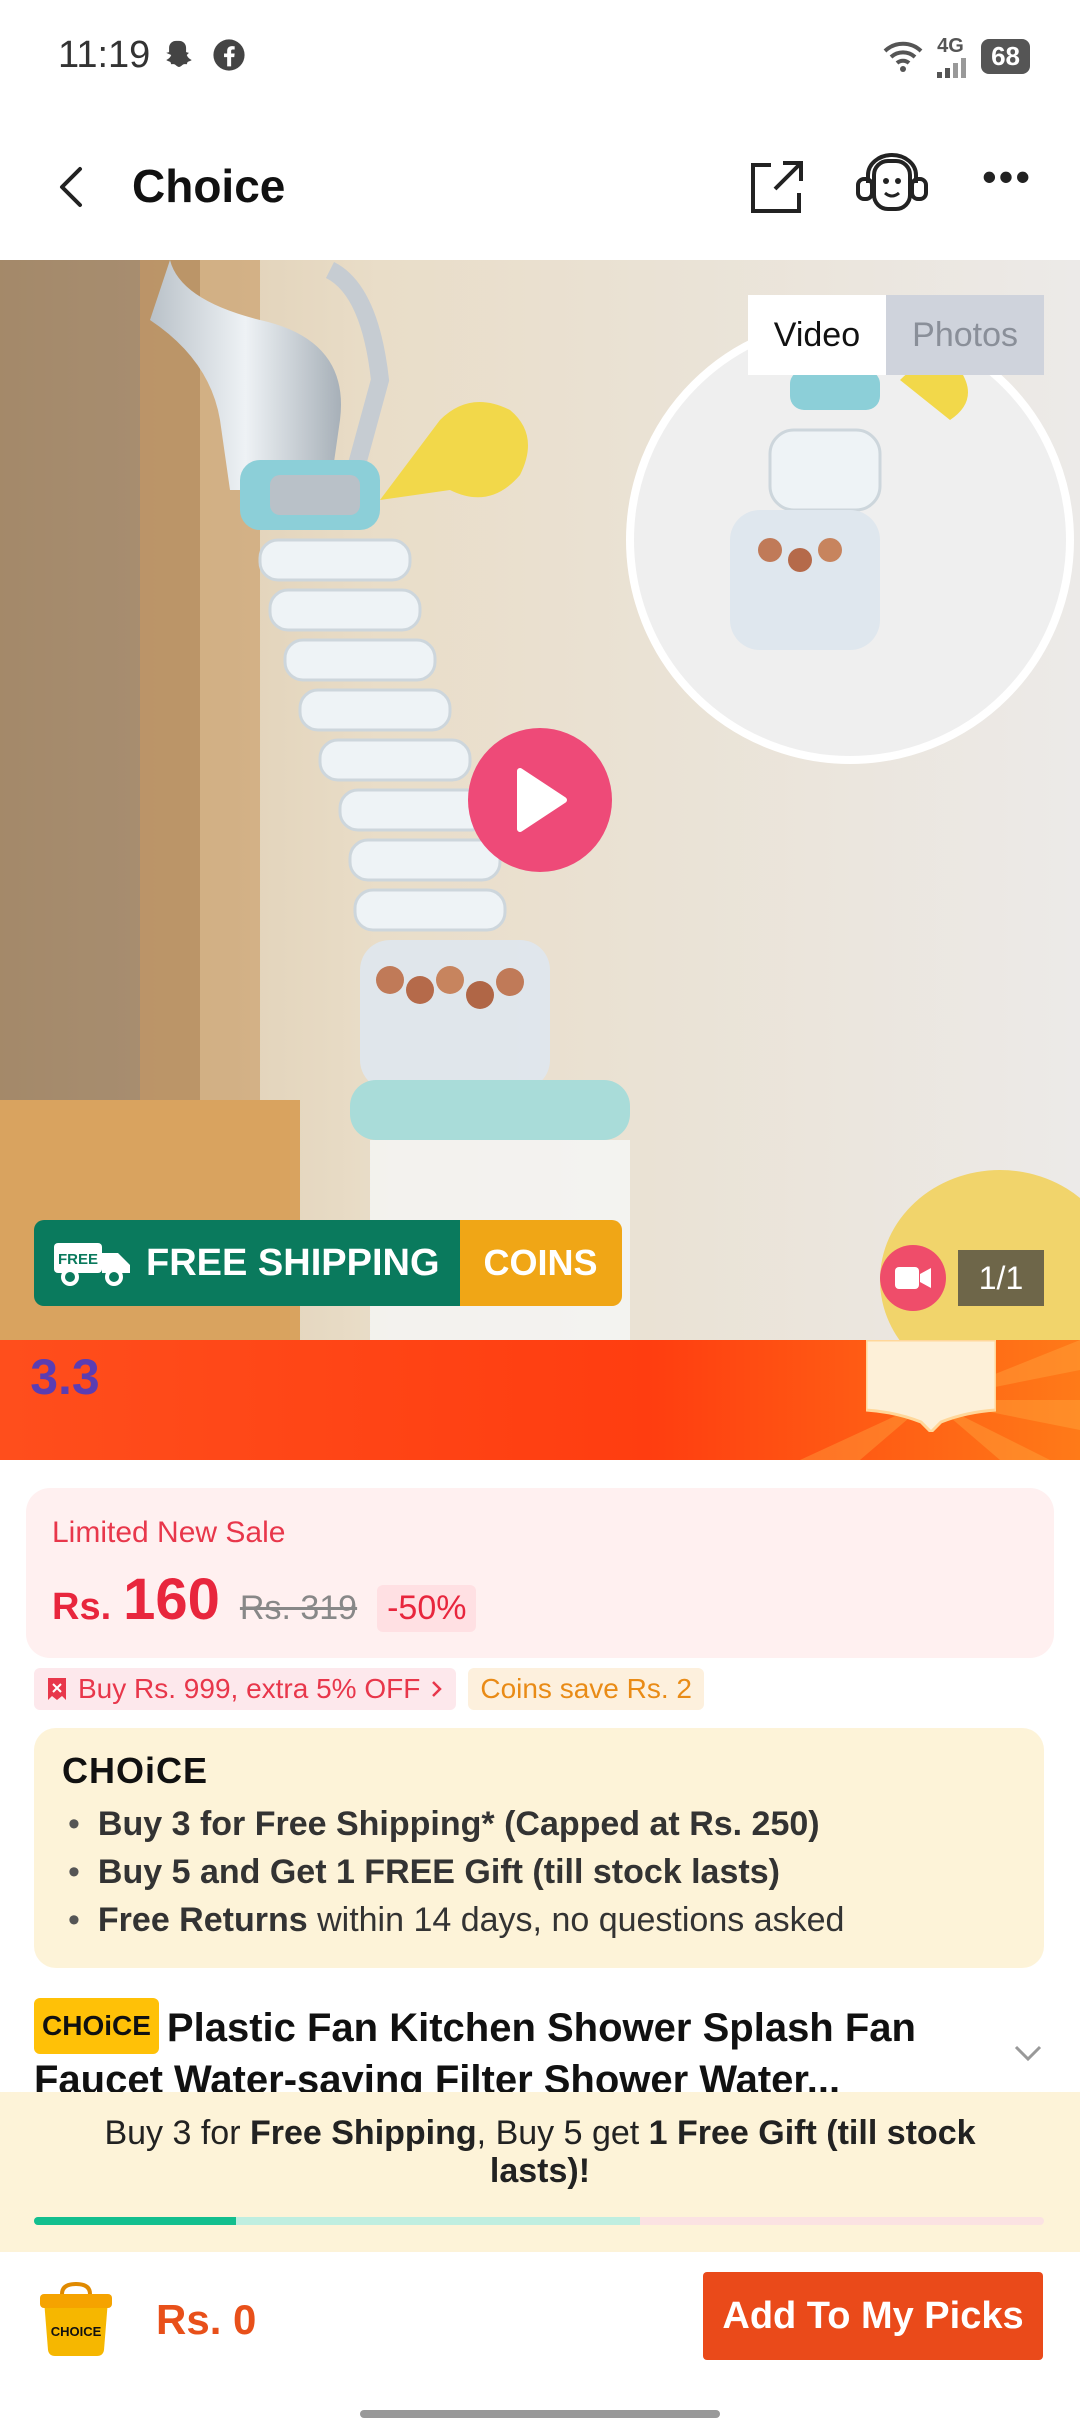 The width and height of the screenshot is (1080, 2436). I want to click on more-options-icon: •••, so click(1007, 181).